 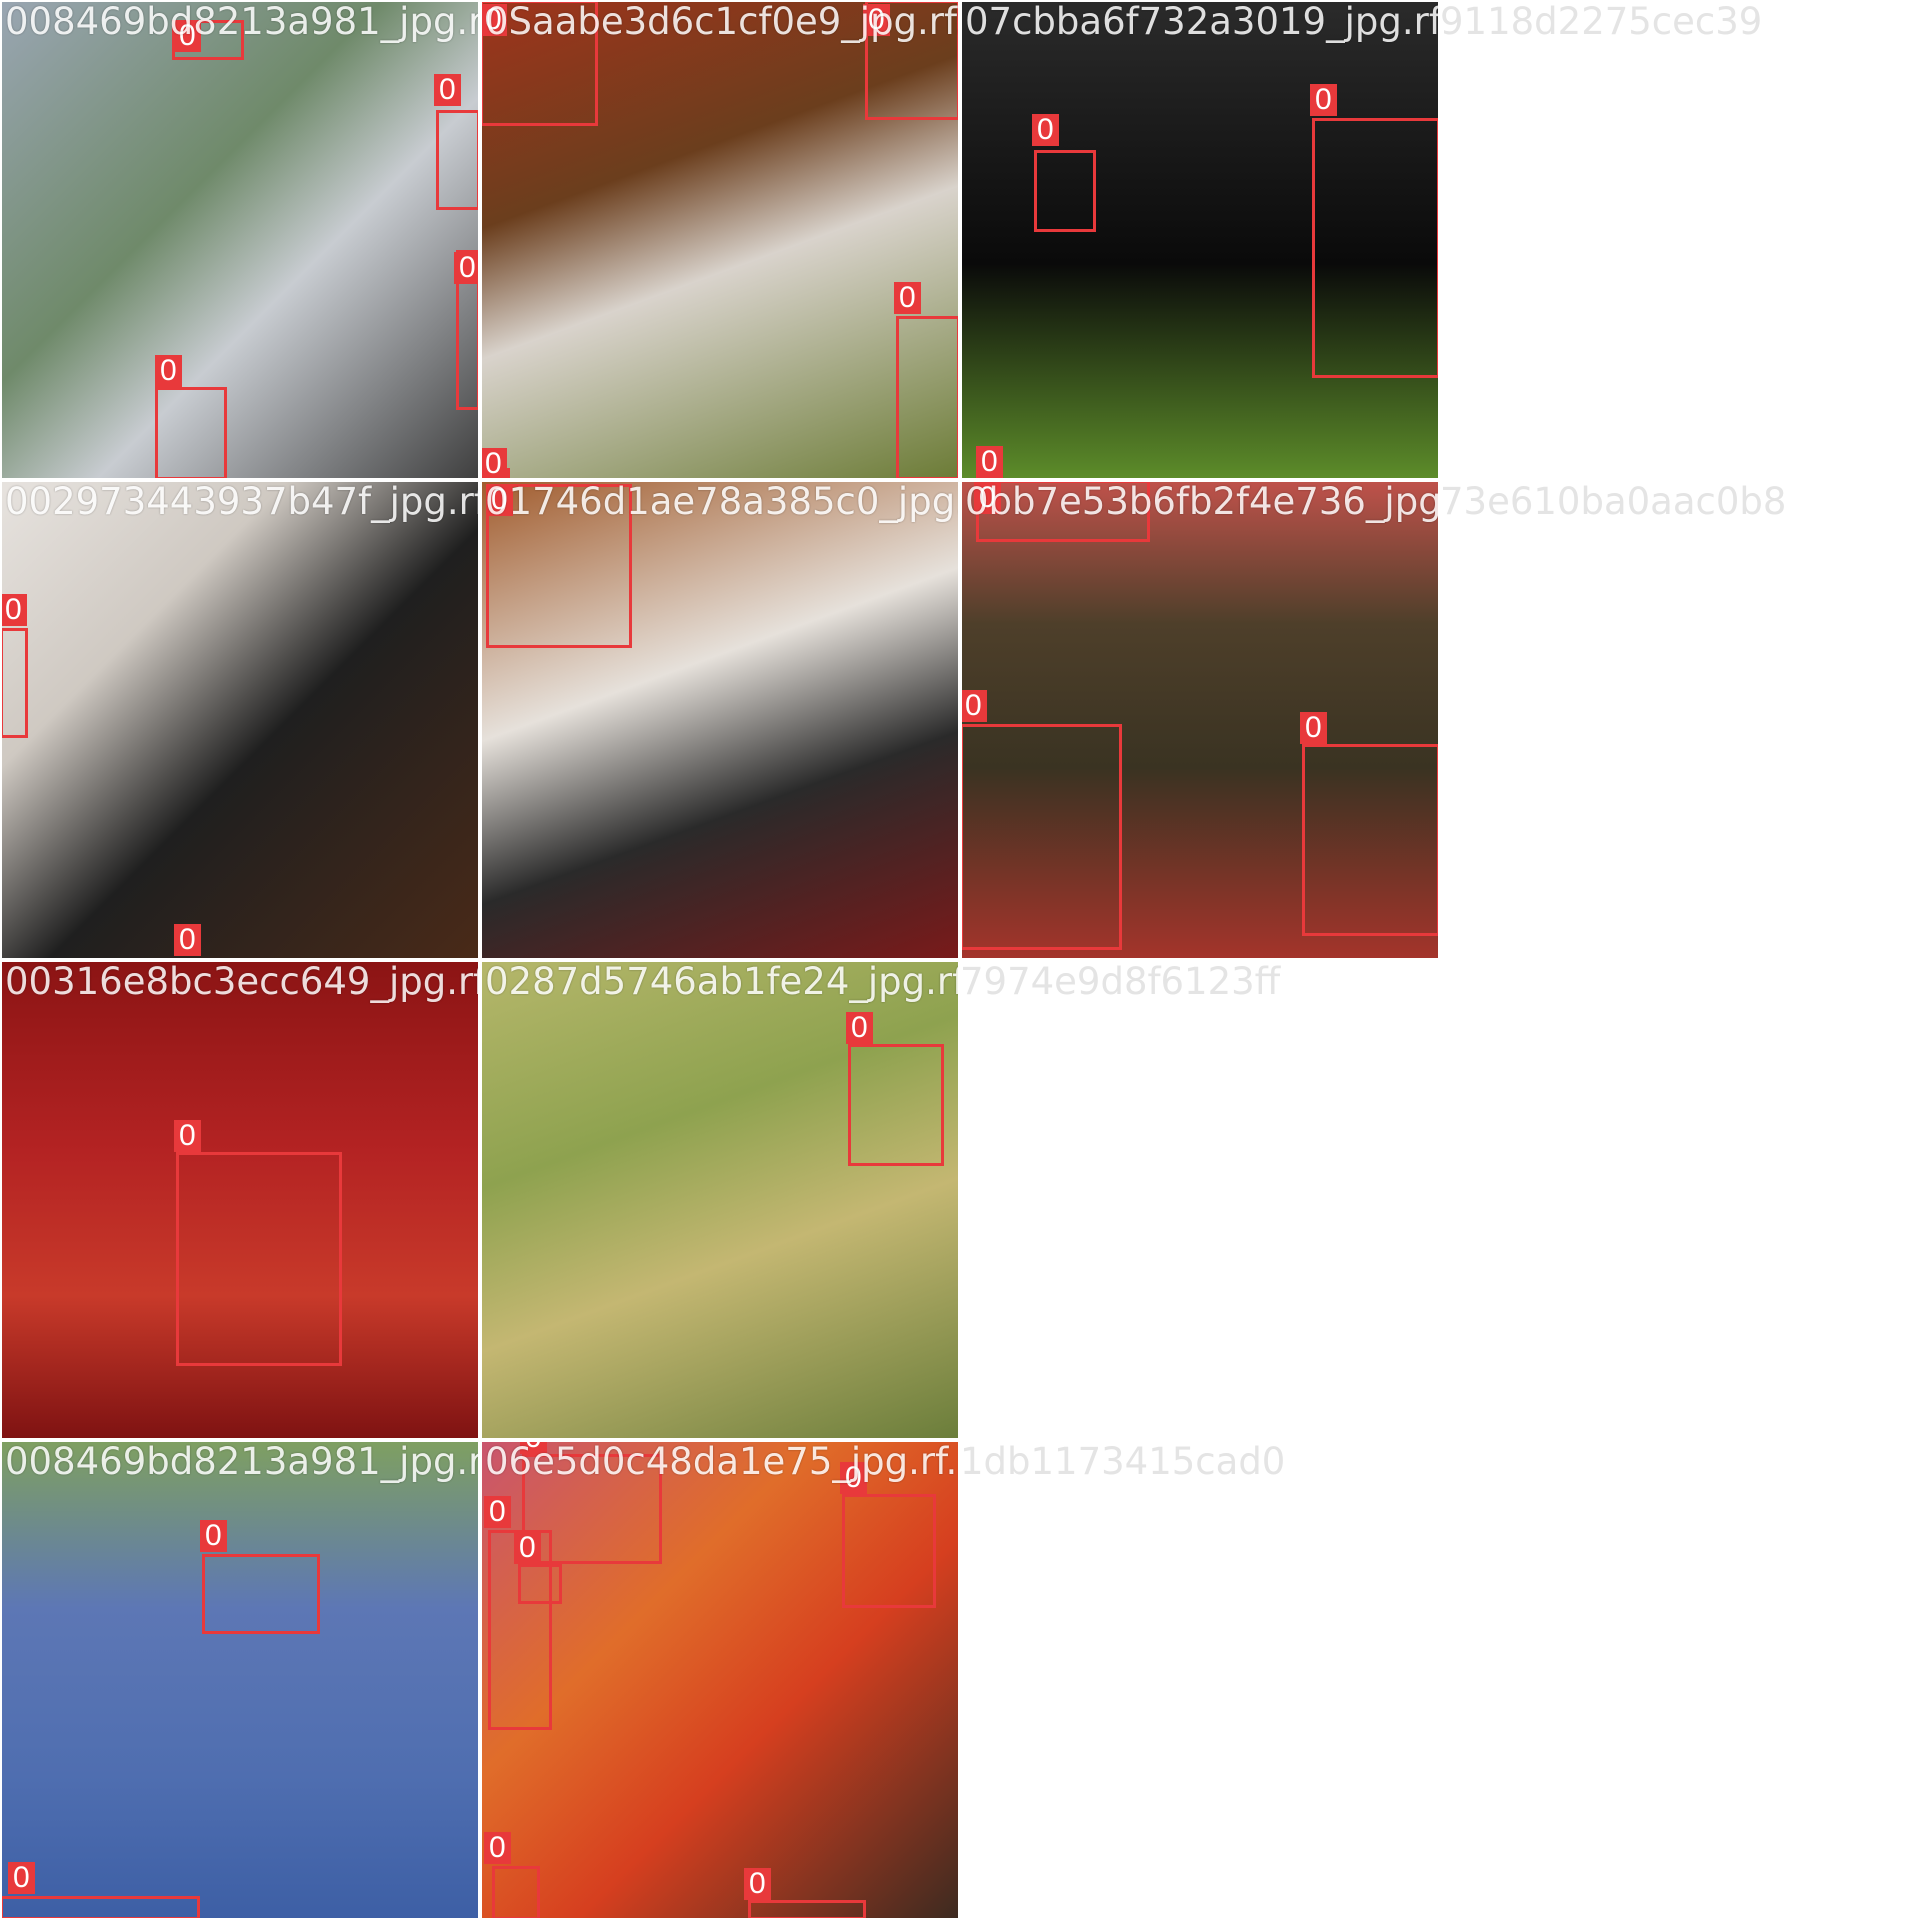 What do you see at coordinates (722, 501) in the screenshot?
I see `tile-filename: 01746d1ae78a385c0_jpg.rf.9` at bounding box center [722, 501].